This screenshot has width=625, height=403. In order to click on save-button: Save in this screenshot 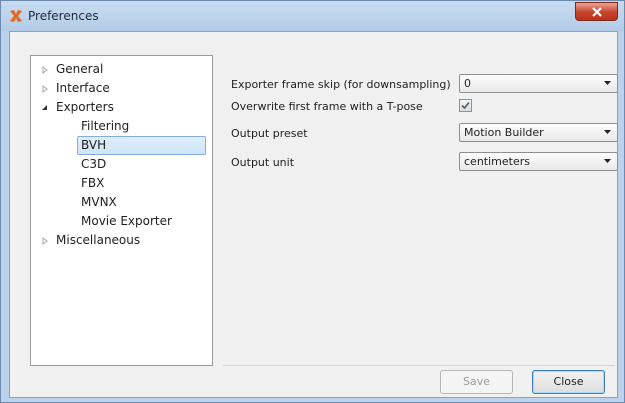, I will do `click(476, 382)`.